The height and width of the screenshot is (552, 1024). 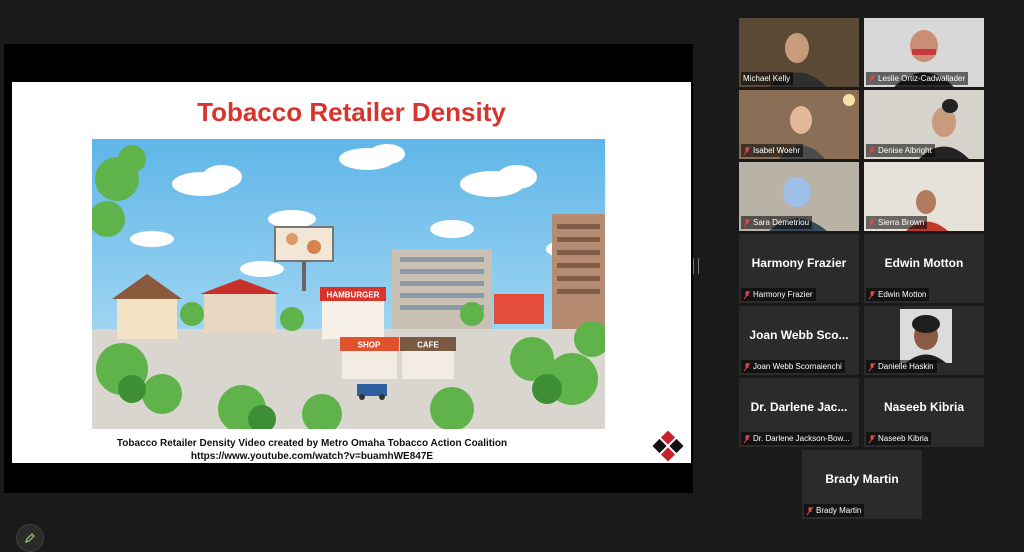 I want to click on participant-tile: Michael Kelly, so click(x=799, y=52).